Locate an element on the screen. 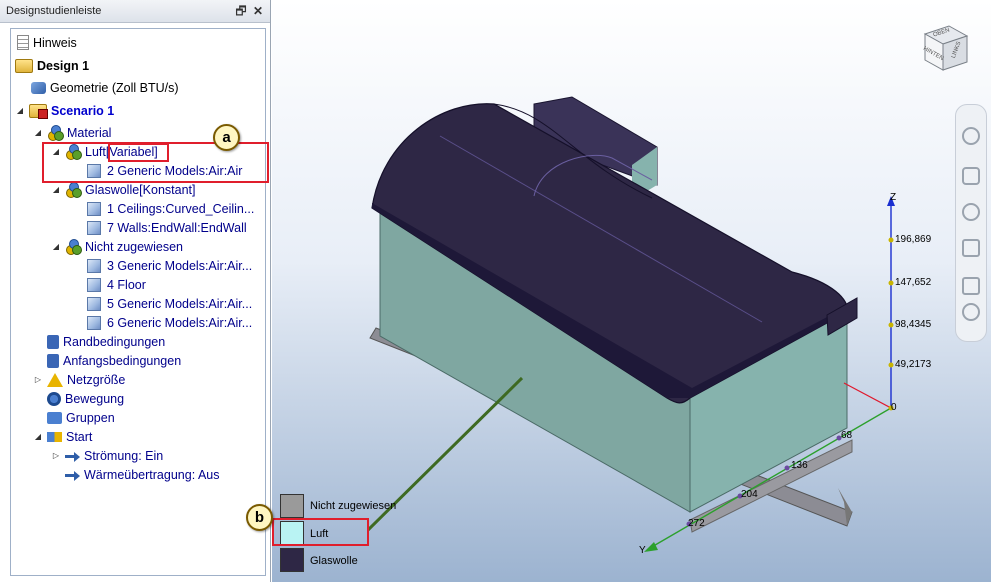  legend-label: Glaswolle is located at coordinates (334, 561).